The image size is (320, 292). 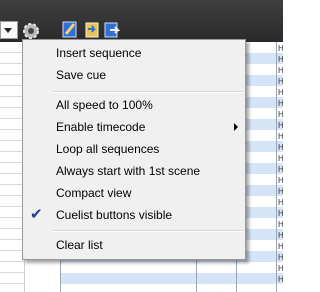 What do you see at coordinates (128, 171) in the screenshot?
I see `menu-item-label: Always start with 1st scene` at bounding box center [128, 171].